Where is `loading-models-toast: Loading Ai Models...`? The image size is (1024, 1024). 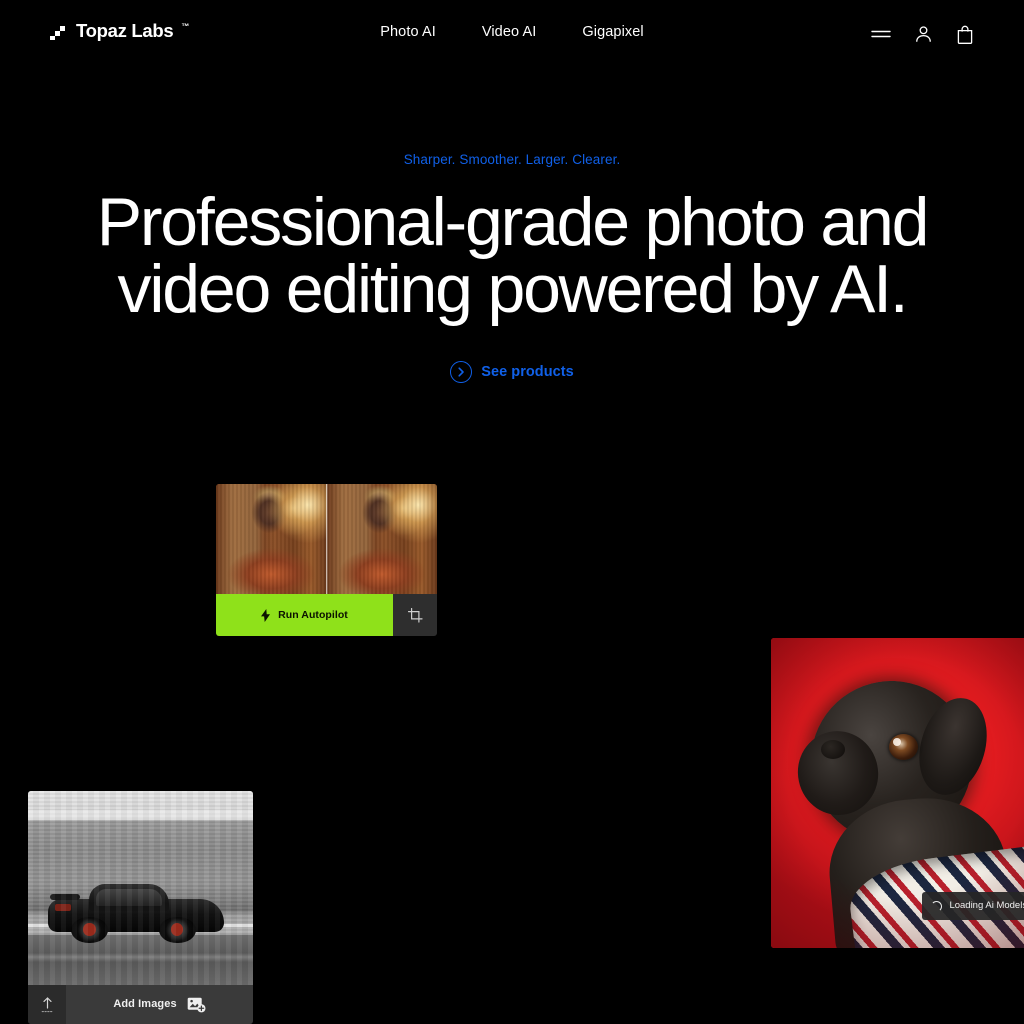 loading-models-toast: Loading Ai Models... is located at coordinates (973, 906).